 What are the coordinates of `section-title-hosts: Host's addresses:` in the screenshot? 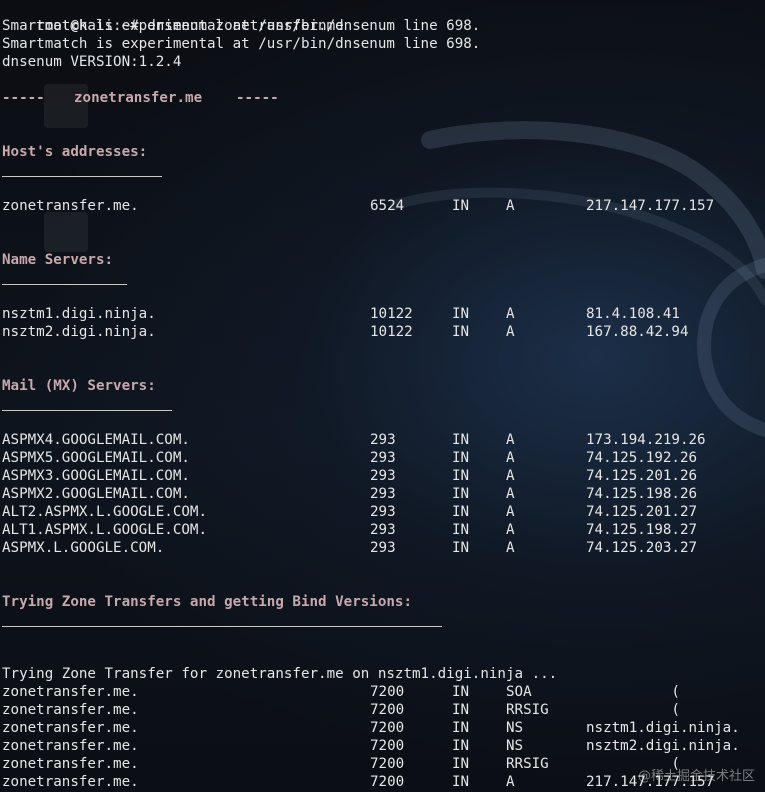 It's located at (75, 152).